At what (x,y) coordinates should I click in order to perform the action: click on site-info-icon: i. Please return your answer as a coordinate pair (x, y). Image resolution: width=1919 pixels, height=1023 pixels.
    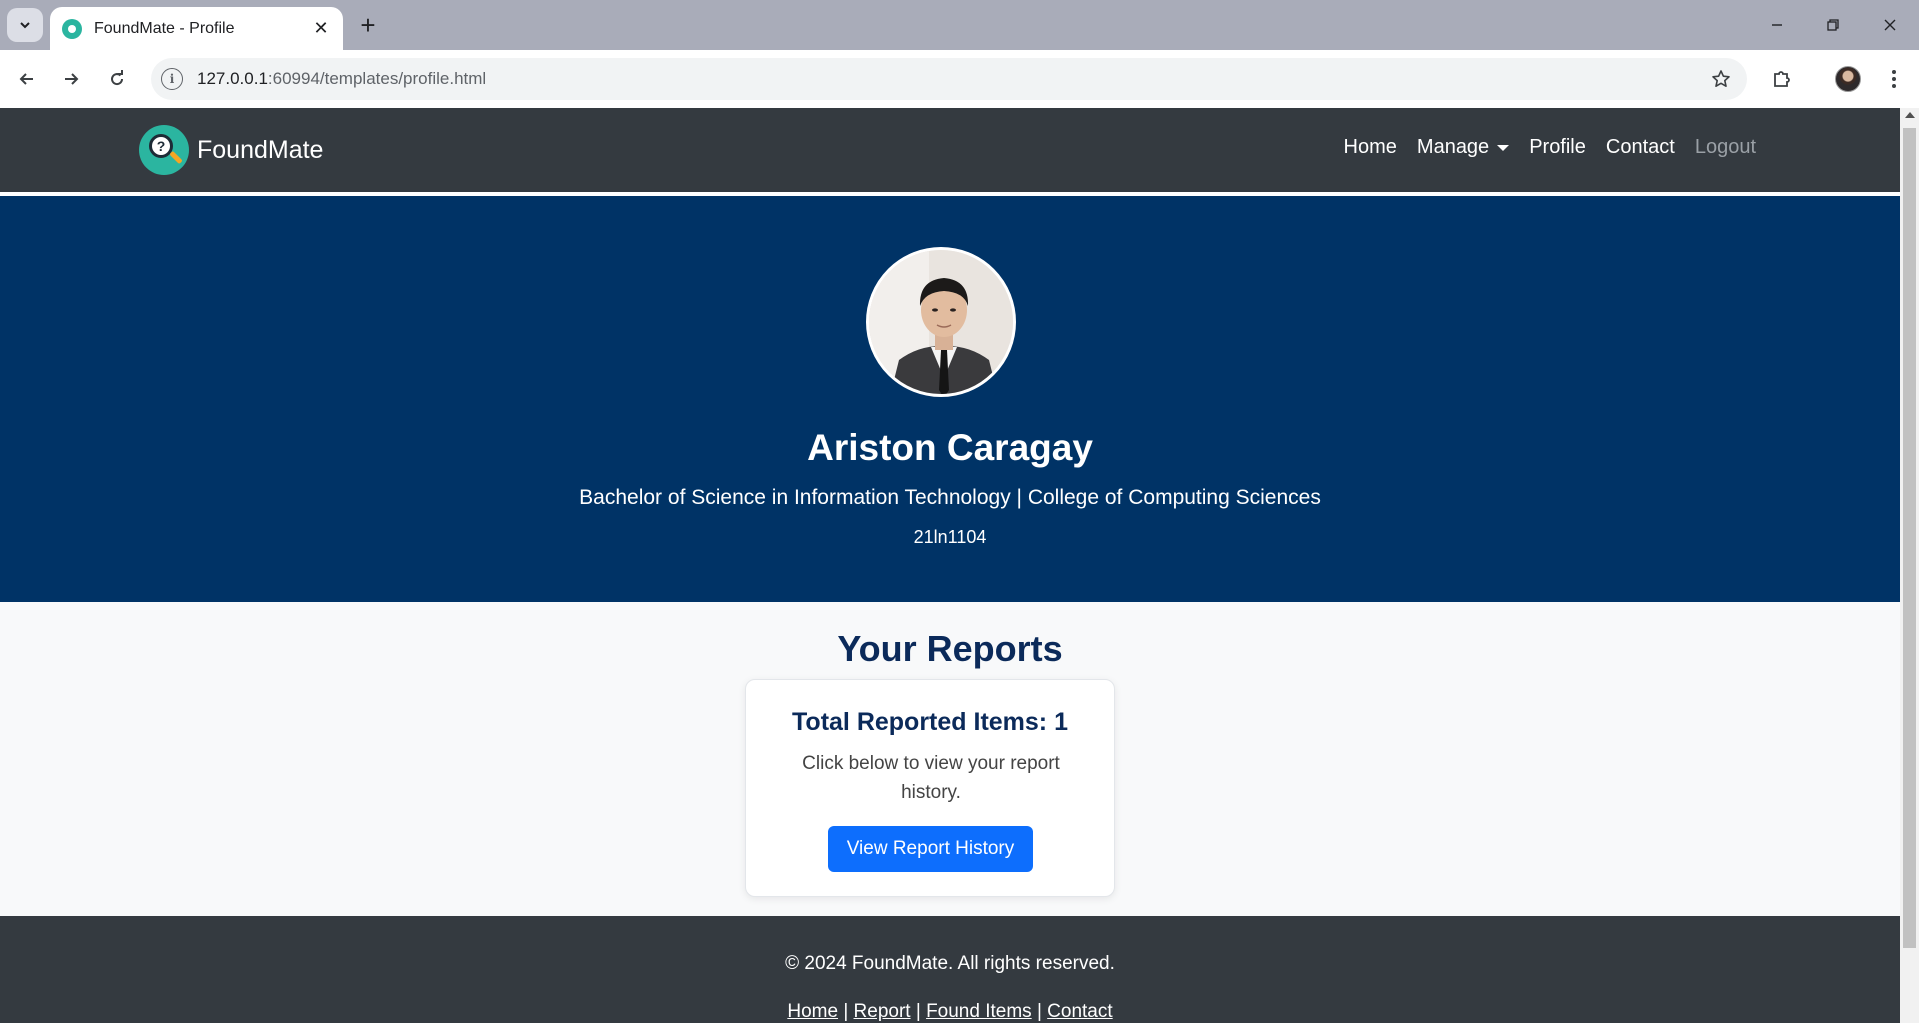
    Looking at the image, I should click on (172, 79).